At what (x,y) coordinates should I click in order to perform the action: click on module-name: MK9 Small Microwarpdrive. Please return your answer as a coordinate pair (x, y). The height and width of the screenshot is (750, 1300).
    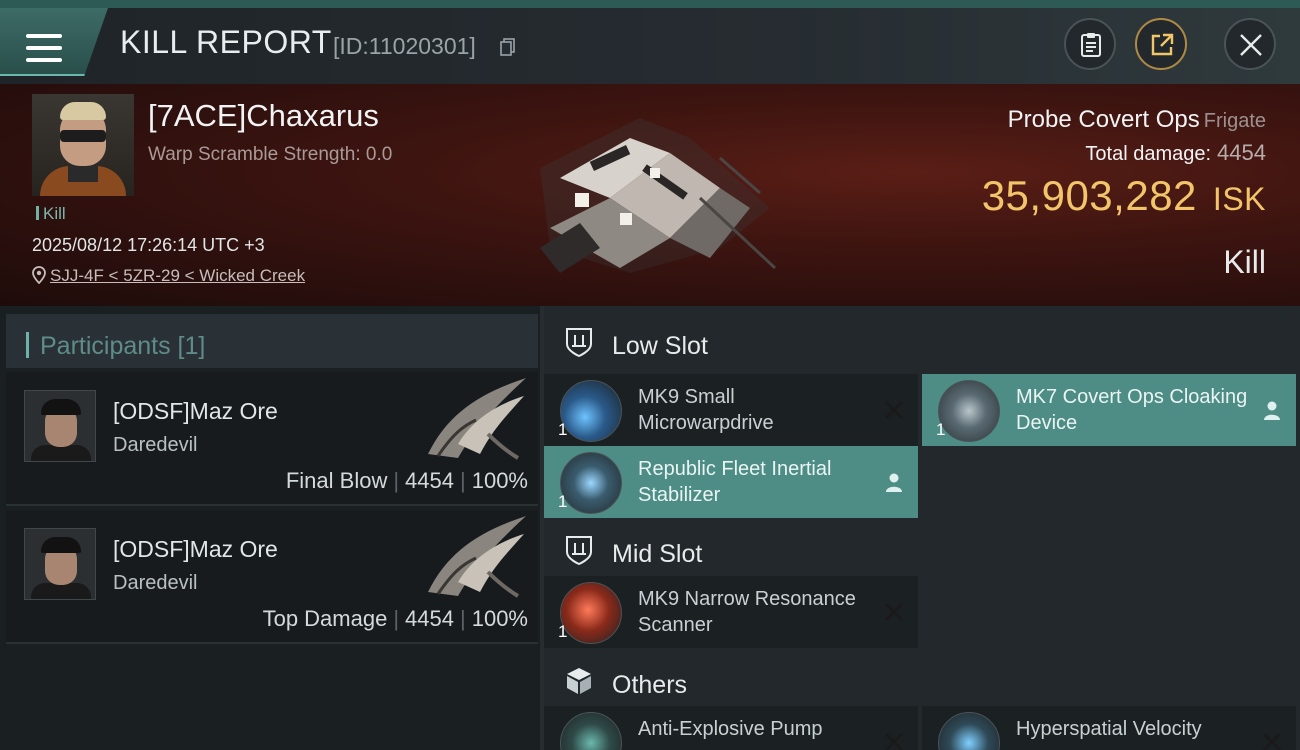
    Looking at the image, I should click on (706, 410).